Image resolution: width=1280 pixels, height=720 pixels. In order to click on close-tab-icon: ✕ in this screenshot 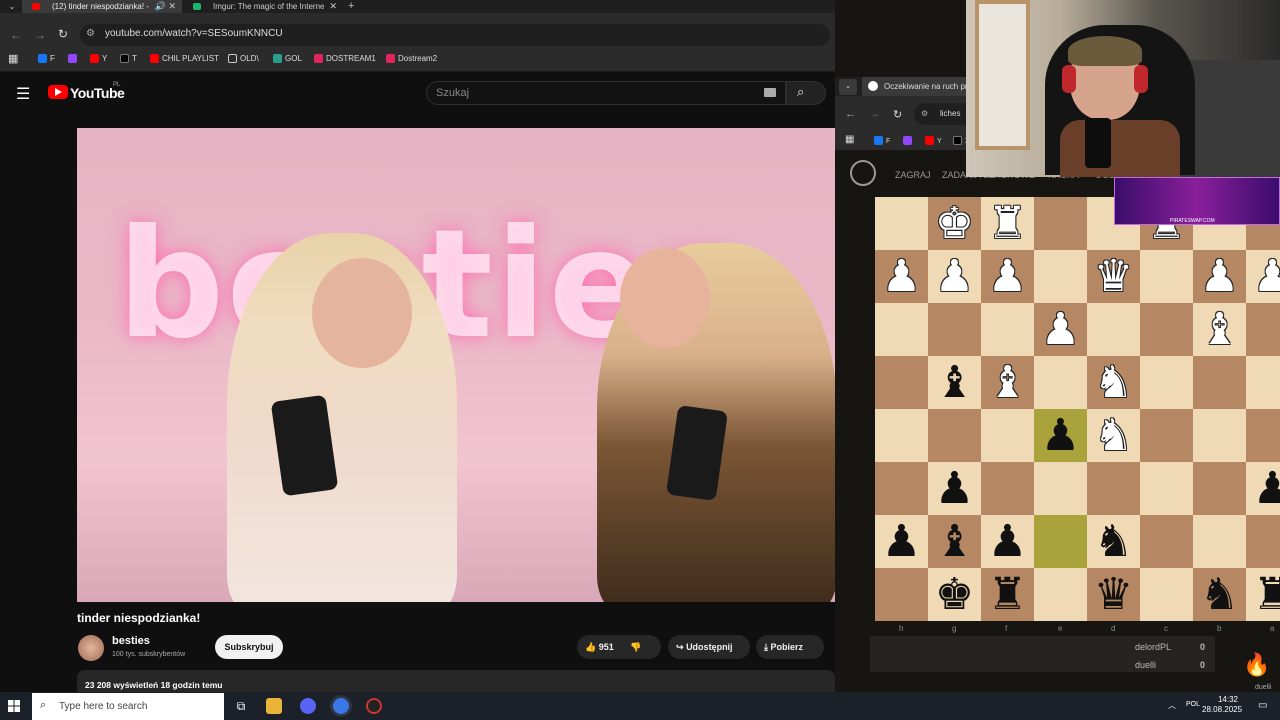, I will do `click(333, 6)`.